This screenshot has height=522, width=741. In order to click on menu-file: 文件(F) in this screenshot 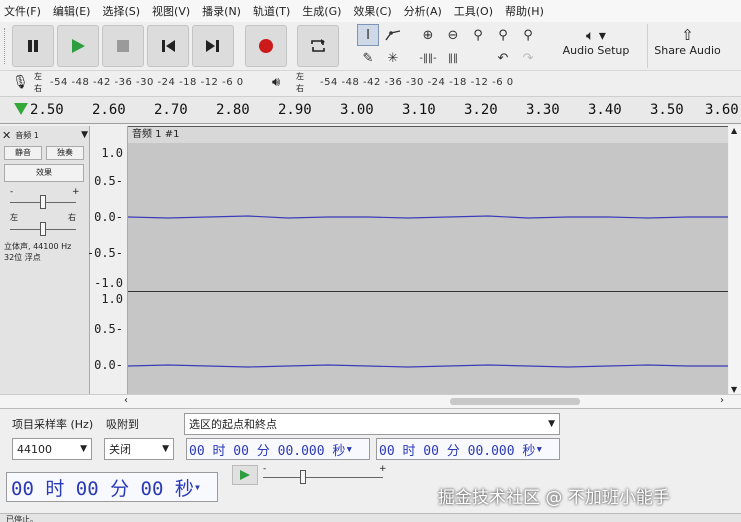, I will do `click(22, 11)`.